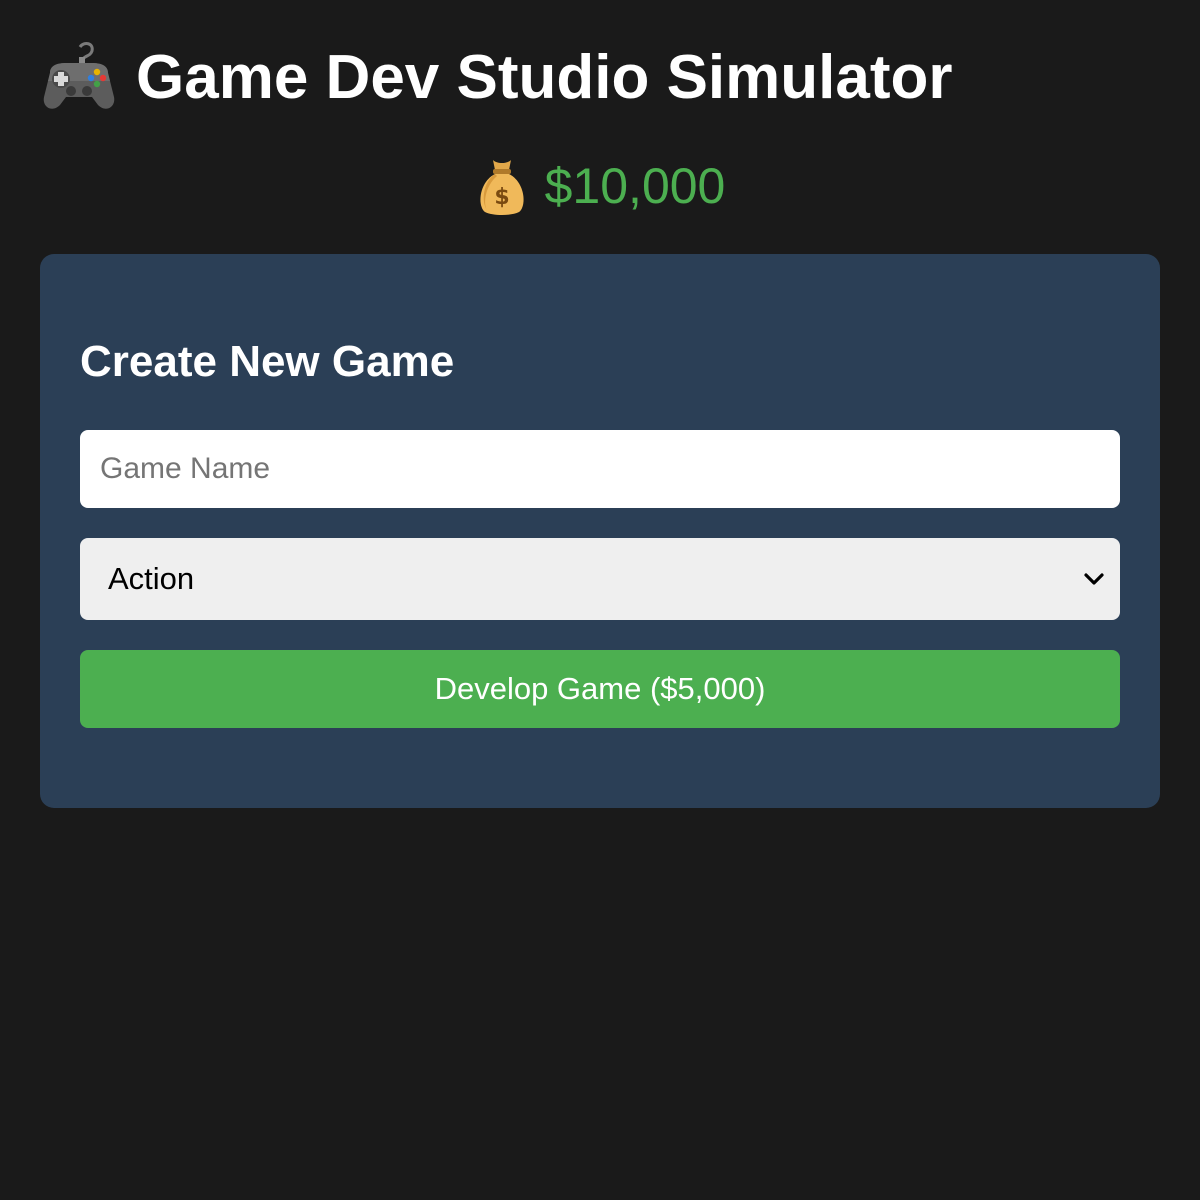 This screenshot has height=1200, width=1200. I want to click on chevron-down-icon, so click(1094, 579).